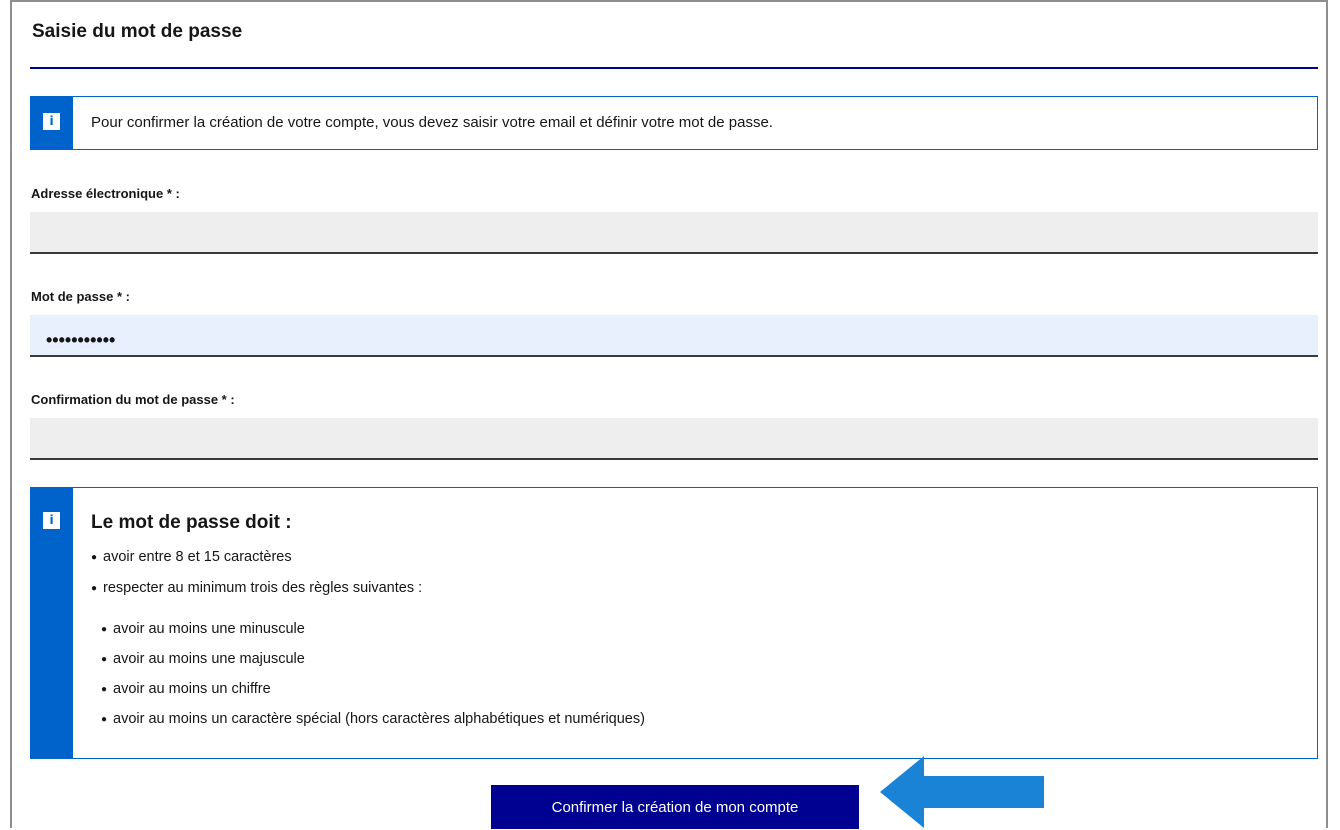  Describe the element at coordinates (962, 792) in the screenshot. I see `arrow-left-icon` at that location.